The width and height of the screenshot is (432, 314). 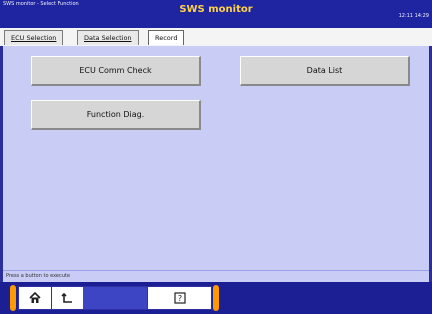 What do you see at coordinates (216, 276) in the screenshot?
I see `status-bar: Press a button to execute` at bounding box center [216, 276].